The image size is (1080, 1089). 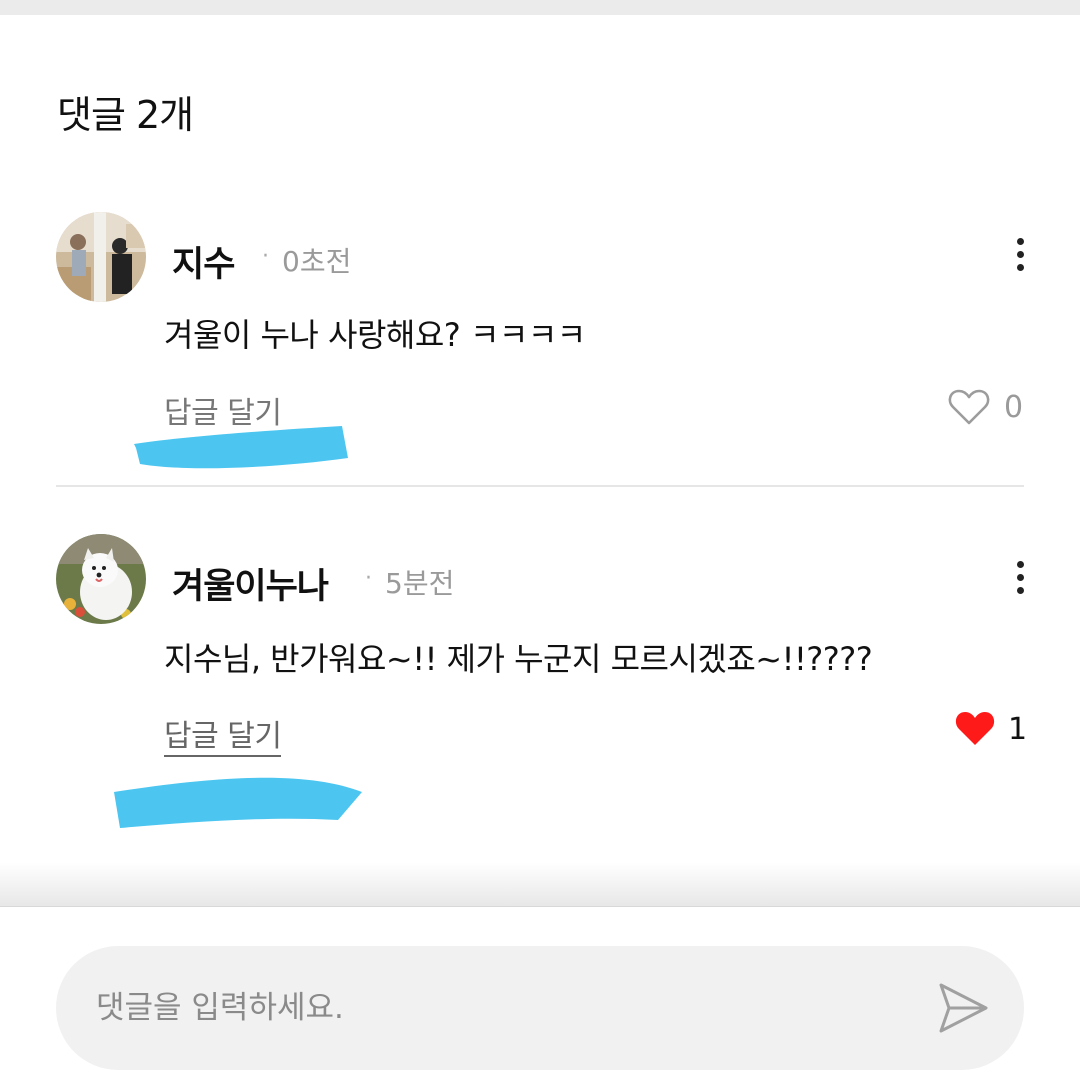 What do you see at coordinates (1018, 729) in the screenshot?
I see `like-count: 1` at bounding box center [1018, 729].